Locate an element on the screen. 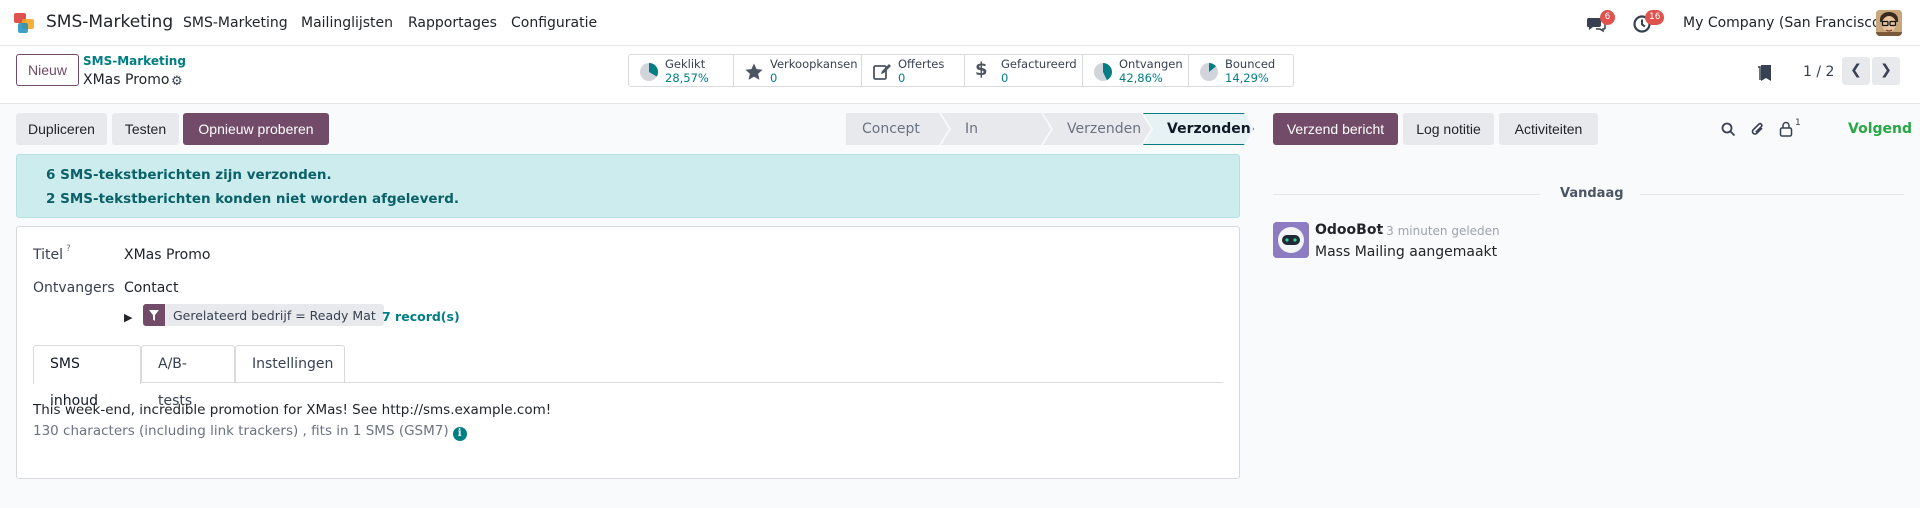 The width and height of the screenshot is (1920, 508). recipients-field: Contact is located at coordinates (151, 288).